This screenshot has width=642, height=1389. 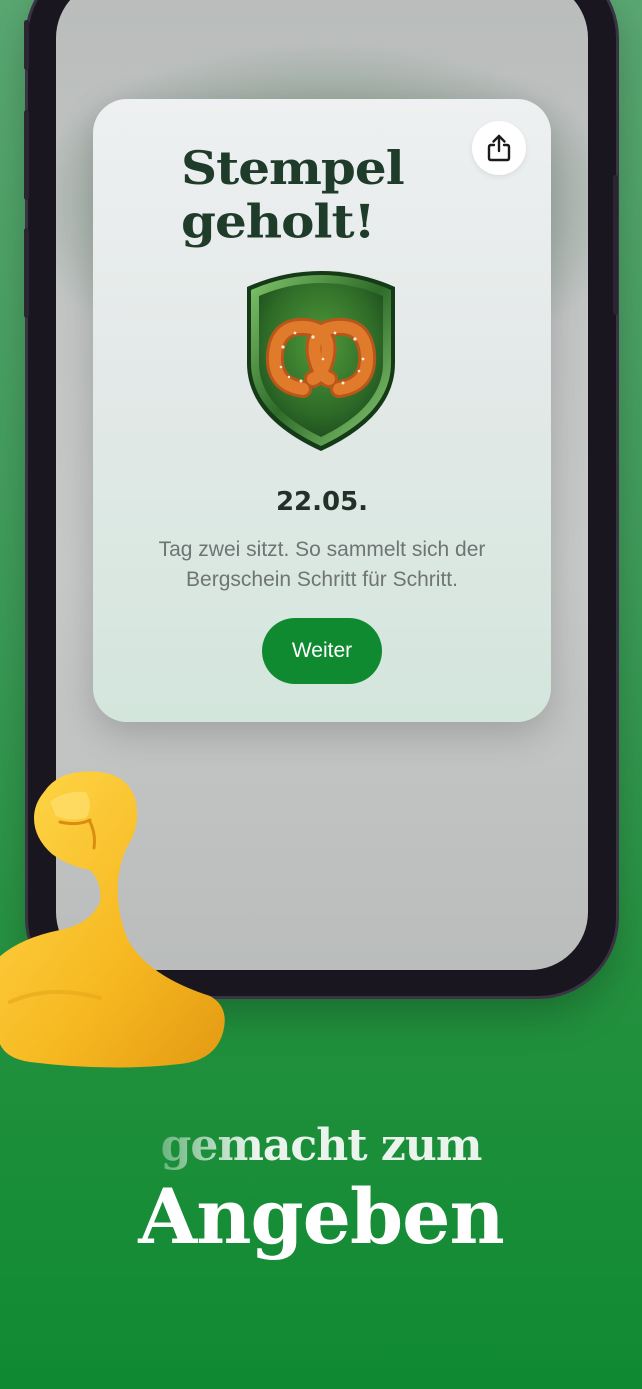 What do you see at coordinates (499, 148) in the screenshot?
I see `share-icon` at bounding box center [499, 148].